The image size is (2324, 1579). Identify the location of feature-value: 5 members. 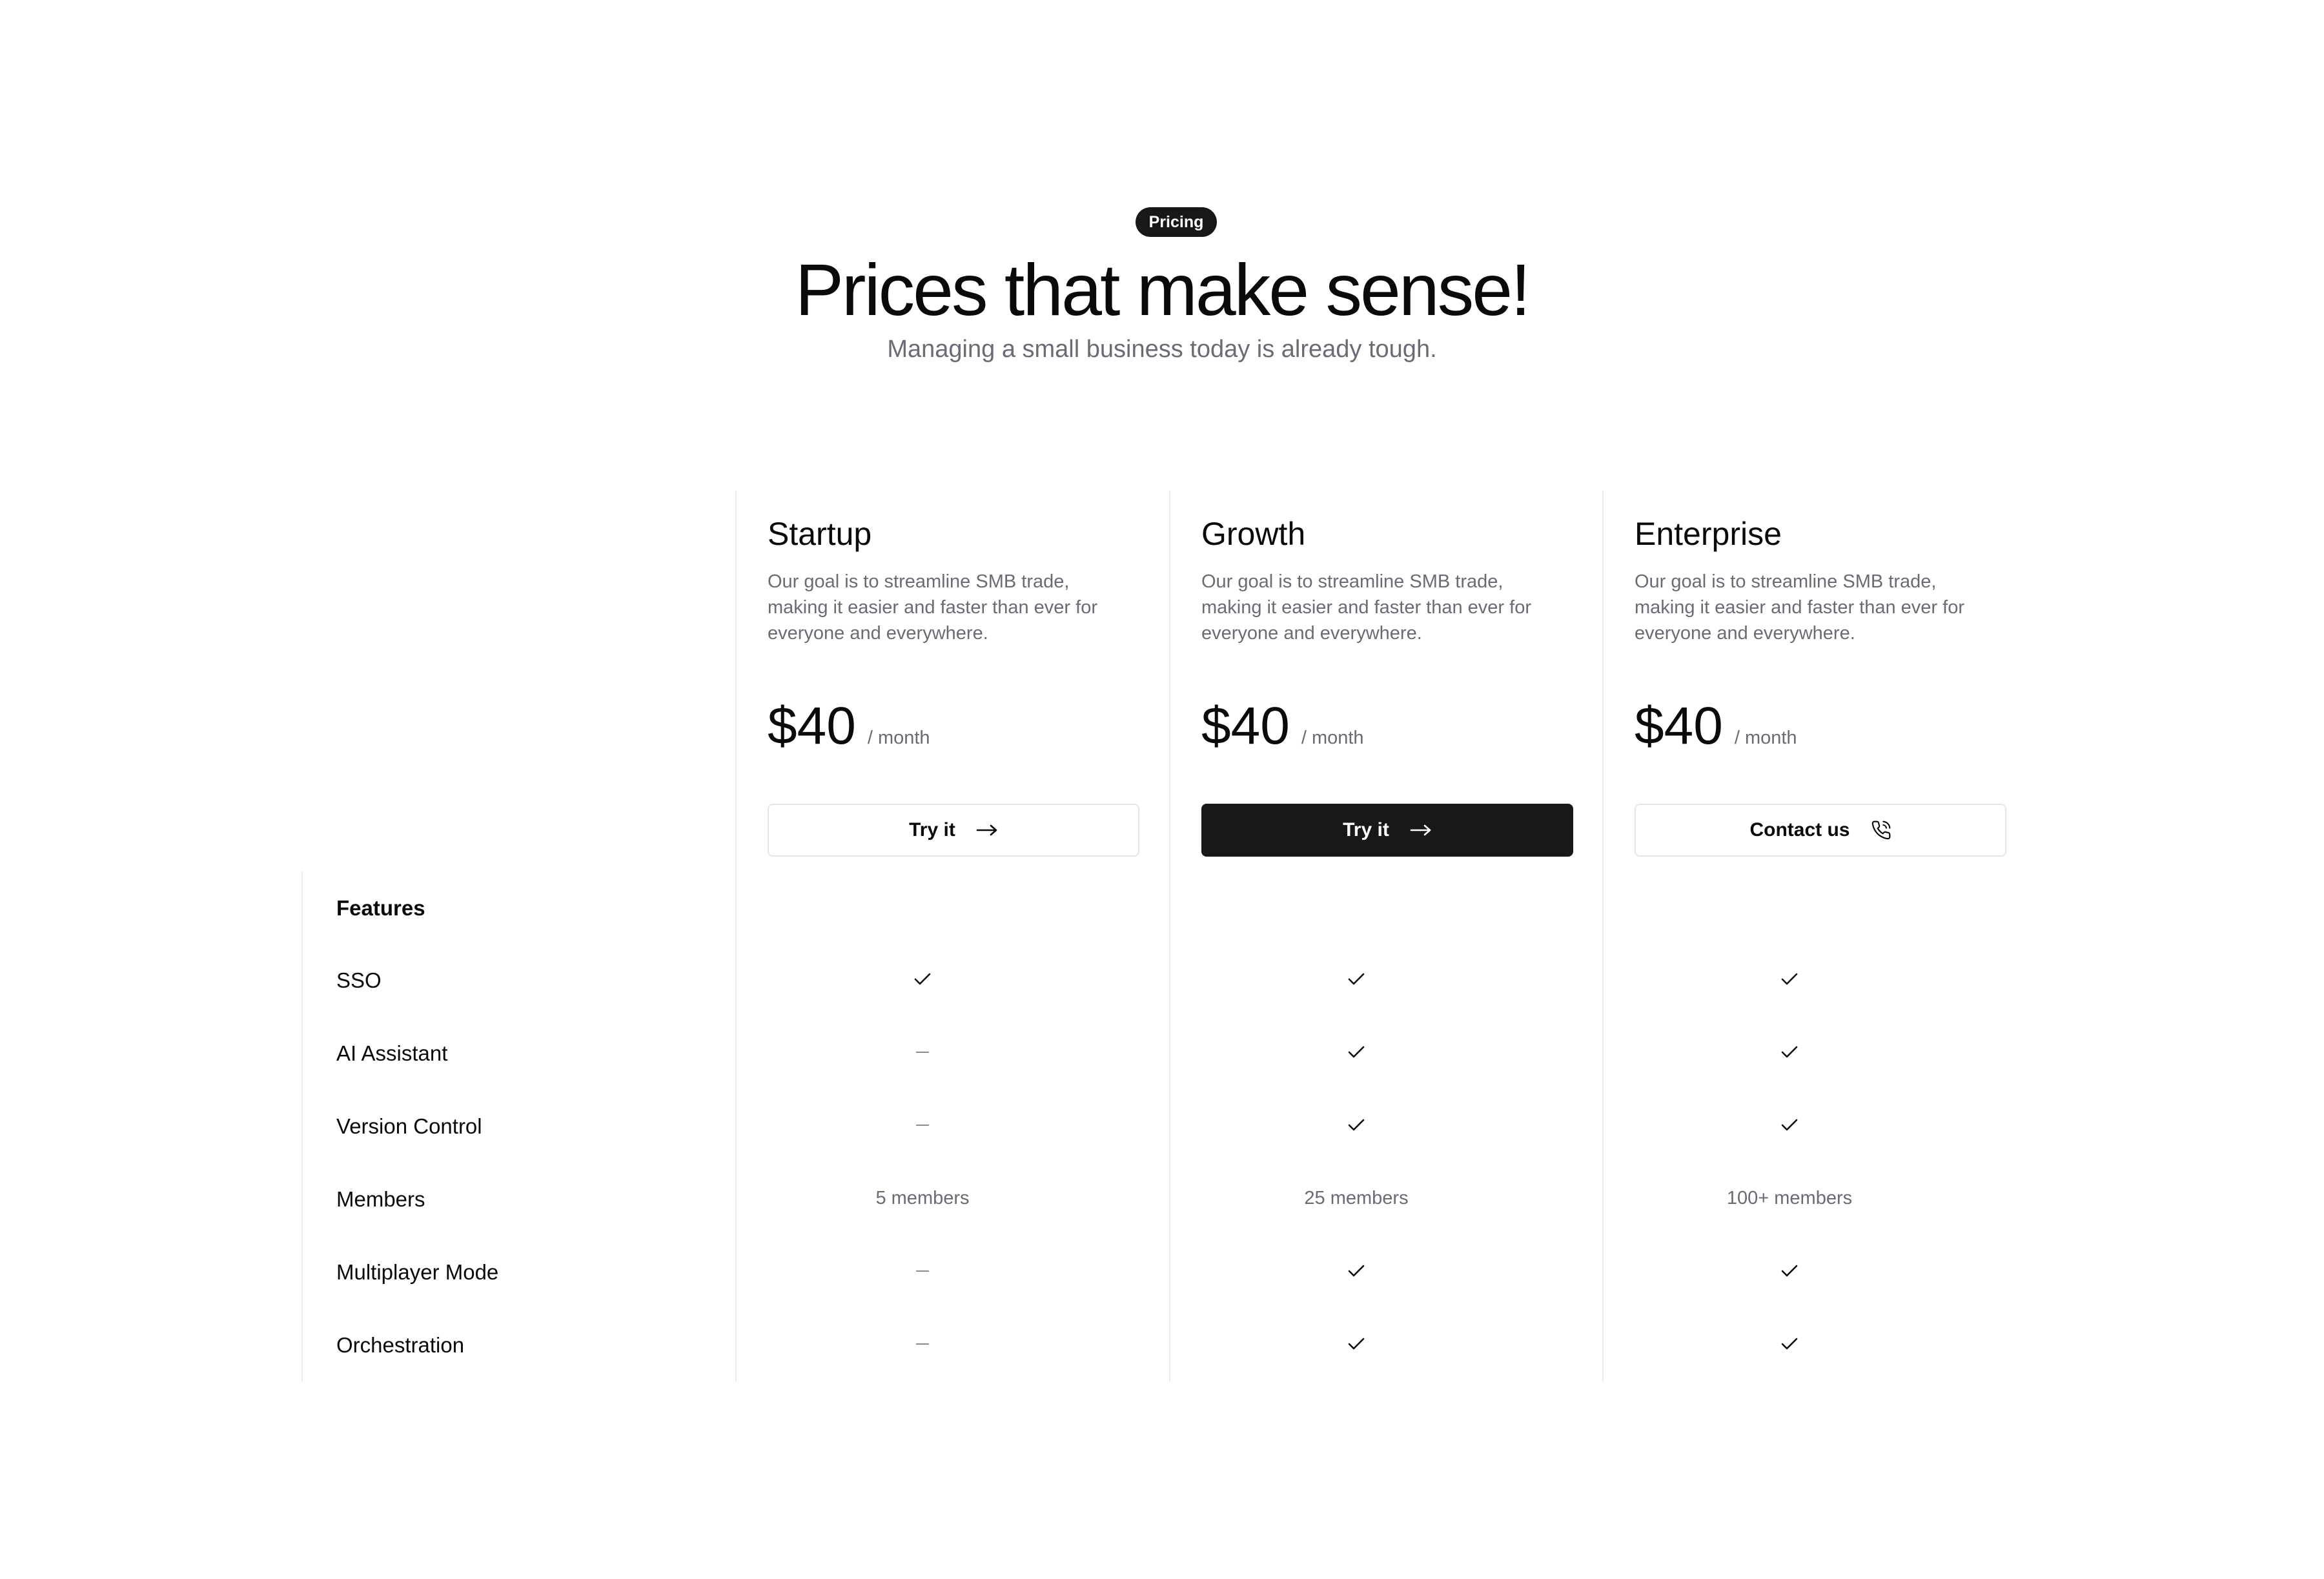
(922, 1198).